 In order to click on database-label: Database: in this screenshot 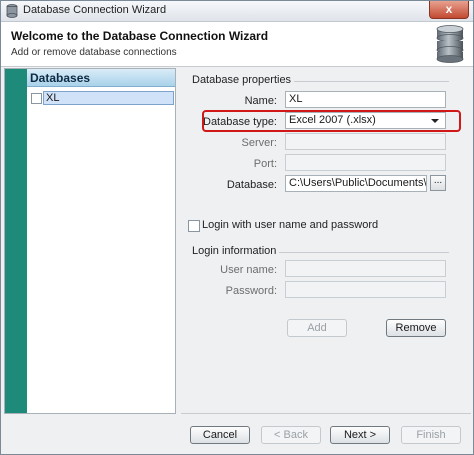, I will do `click(251, 185)`.